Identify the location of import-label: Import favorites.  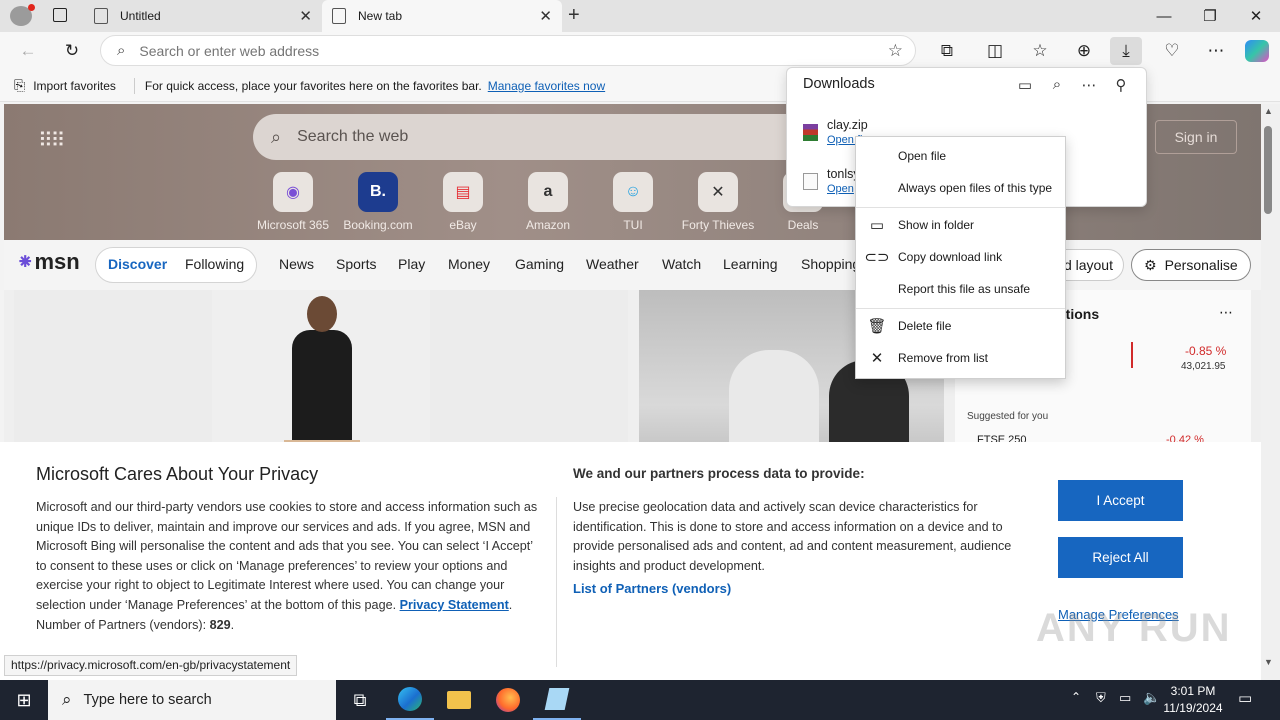
(74, 85).